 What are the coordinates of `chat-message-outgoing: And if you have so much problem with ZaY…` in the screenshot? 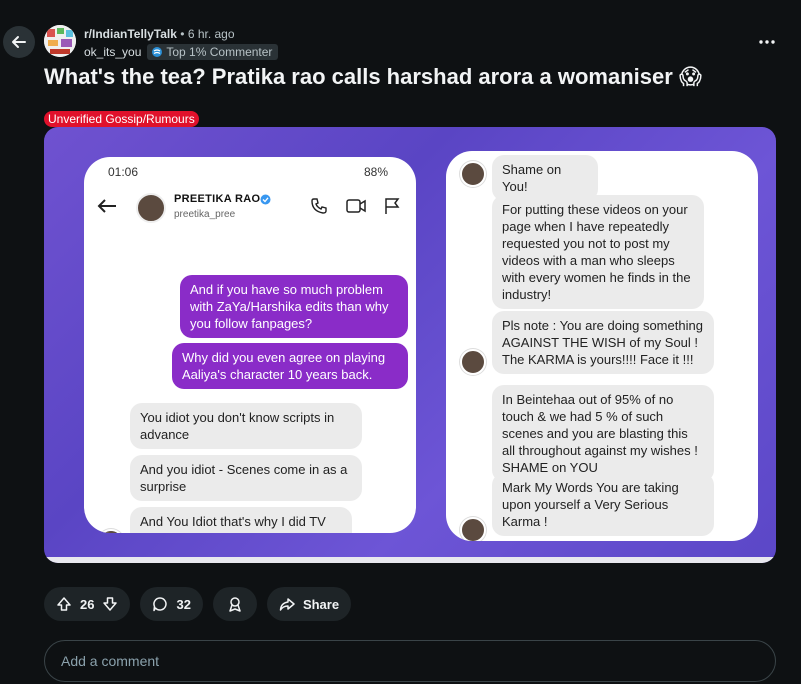 It's located at (294, 306).